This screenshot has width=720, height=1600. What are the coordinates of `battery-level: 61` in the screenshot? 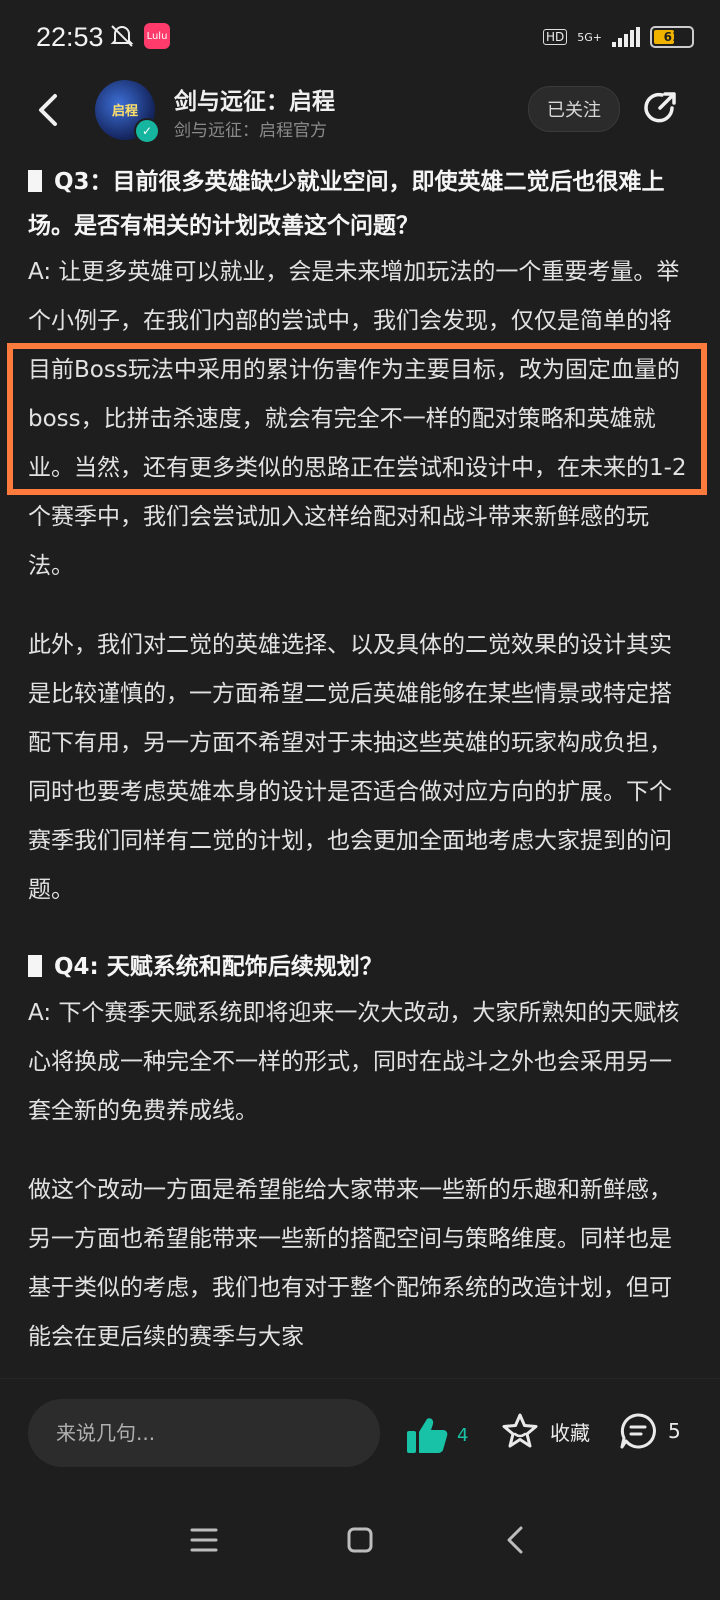 It's located at (672, 37).